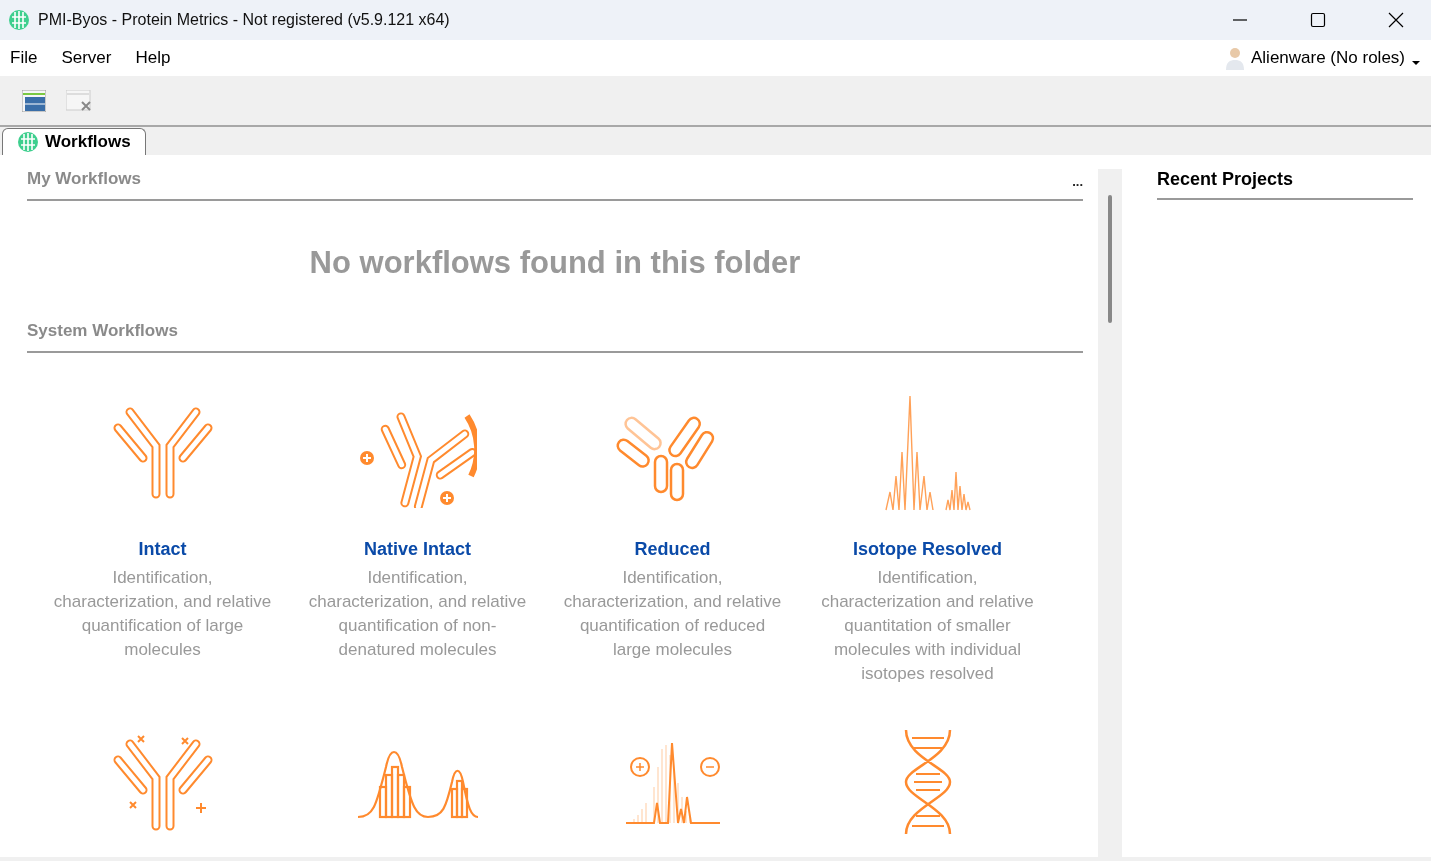 The height and width of the screenshot is (861, 1431). What do you see at coordinates (417, 614) in the screenshot?
I see `workflow-description: Identification, characterization, and relative quantification of non-denatured molecules` at bounding box center [417, 614].